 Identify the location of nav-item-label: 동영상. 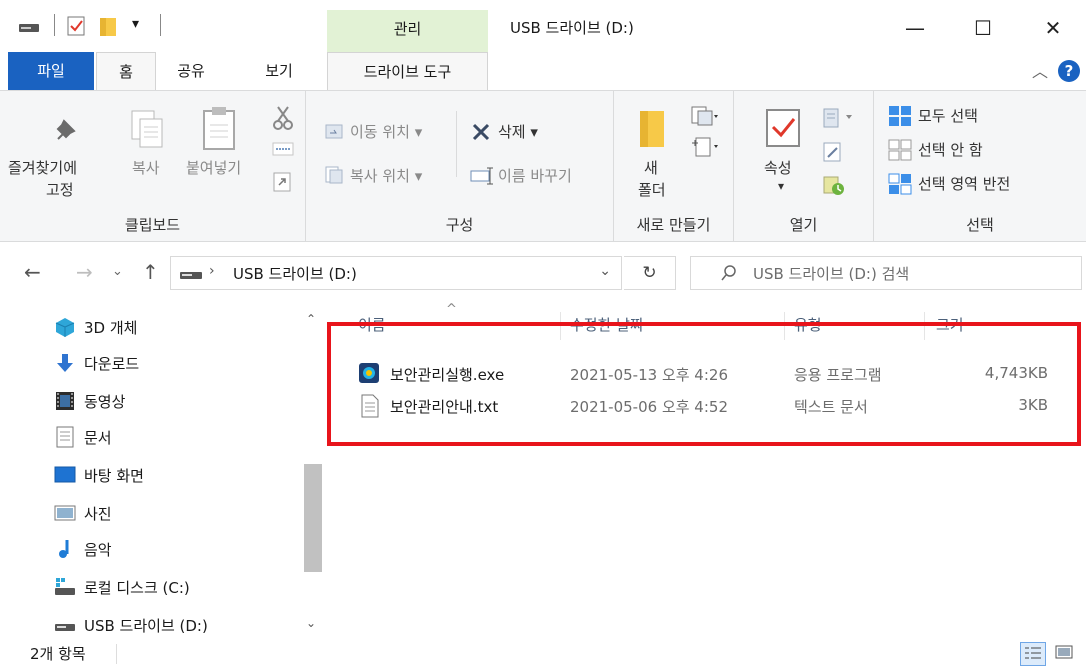
(105, 401).